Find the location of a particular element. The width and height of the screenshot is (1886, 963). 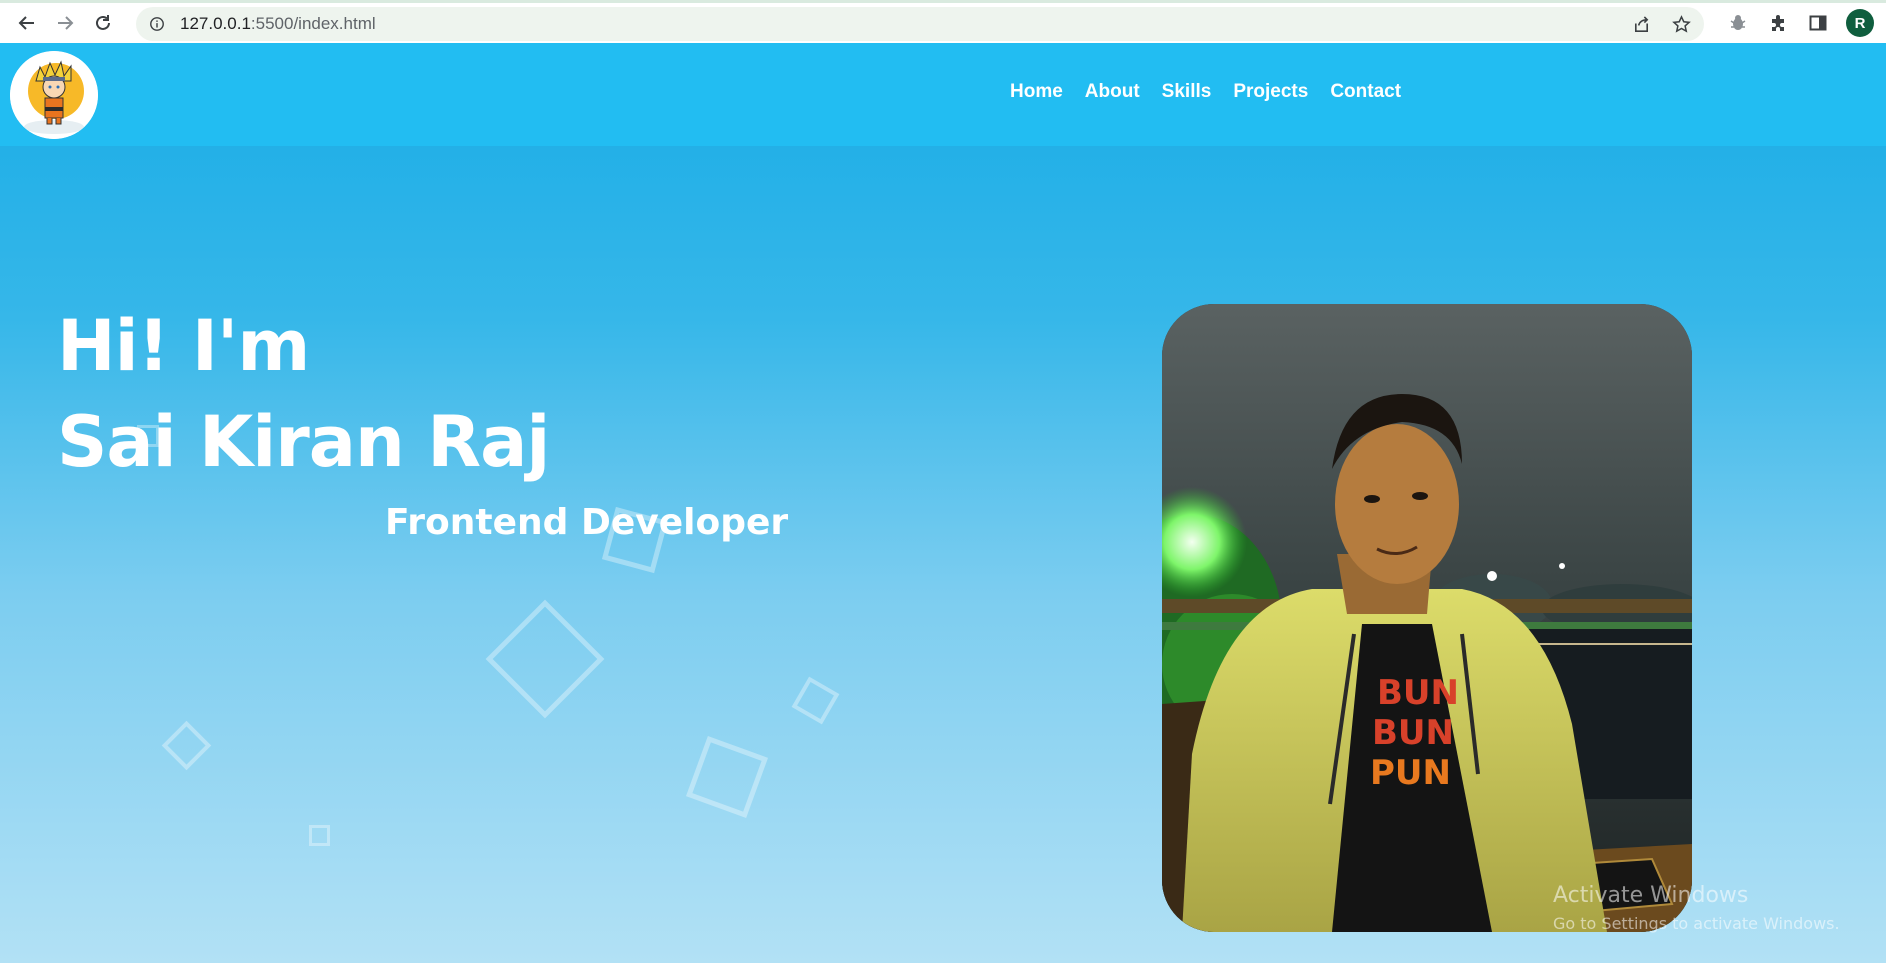

name-heading: Sai Kiran Raj is located at coordinates (303, 442).